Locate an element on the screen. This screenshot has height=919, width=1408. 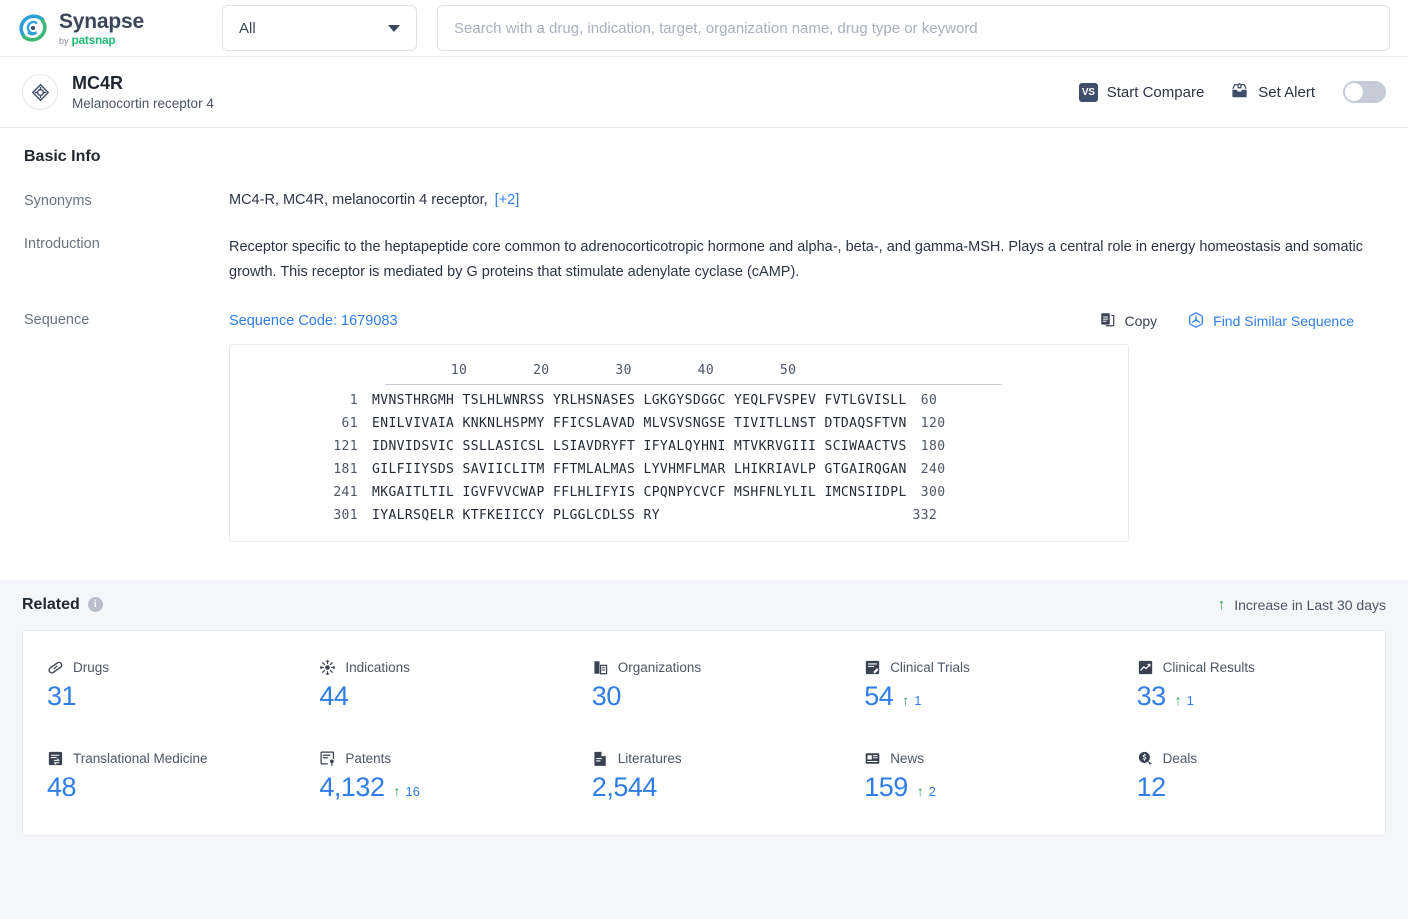
stat-delta: ↑ 1 is located at coordinates (1184, 700).